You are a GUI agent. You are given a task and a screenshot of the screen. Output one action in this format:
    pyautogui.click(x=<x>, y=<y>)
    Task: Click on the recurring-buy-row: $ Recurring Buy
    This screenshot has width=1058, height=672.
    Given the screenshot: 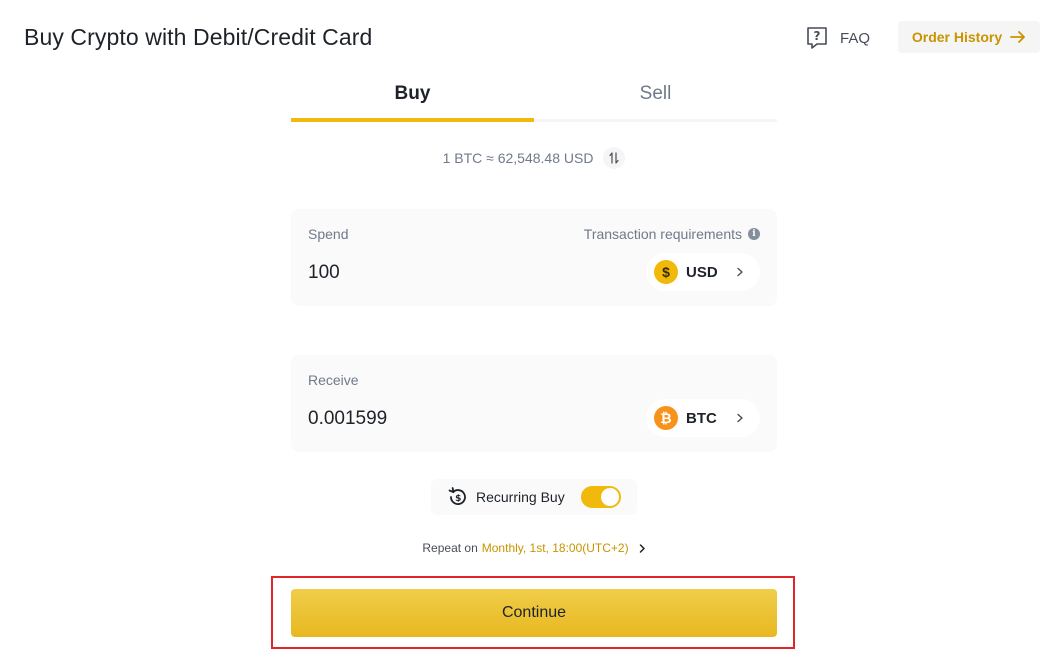 What is the action you would take?
    pyautogui.click(x=534, y=497)
    